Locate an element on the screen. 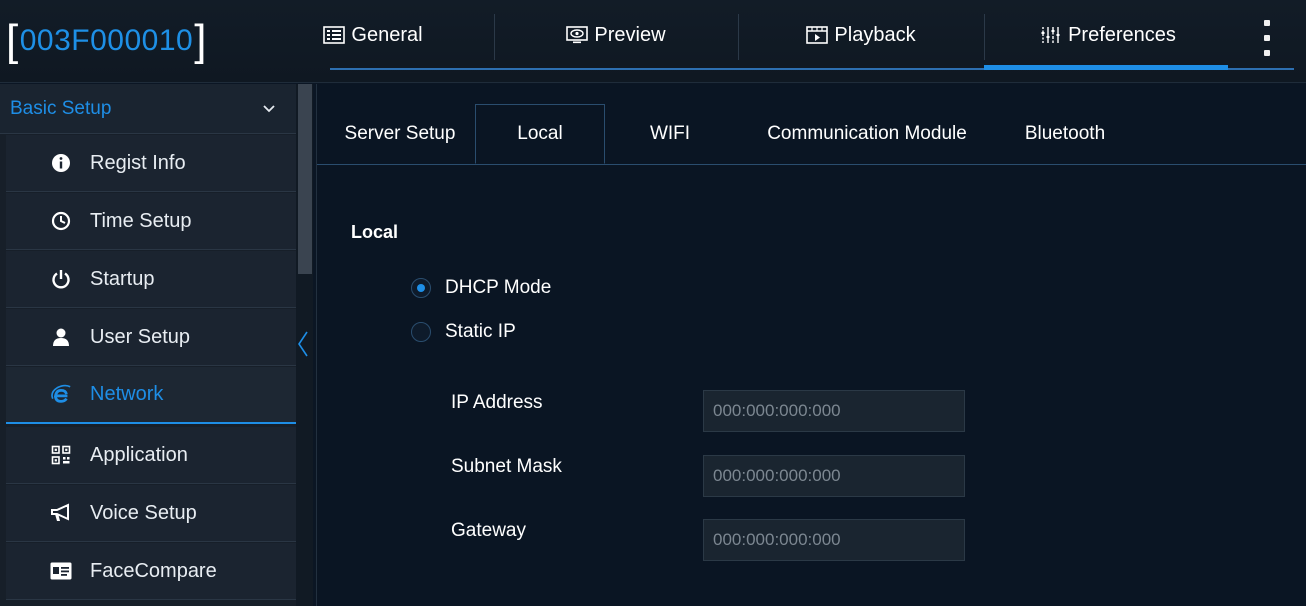  tab-preferences: Preferences is located at coordinates (1108, 35).